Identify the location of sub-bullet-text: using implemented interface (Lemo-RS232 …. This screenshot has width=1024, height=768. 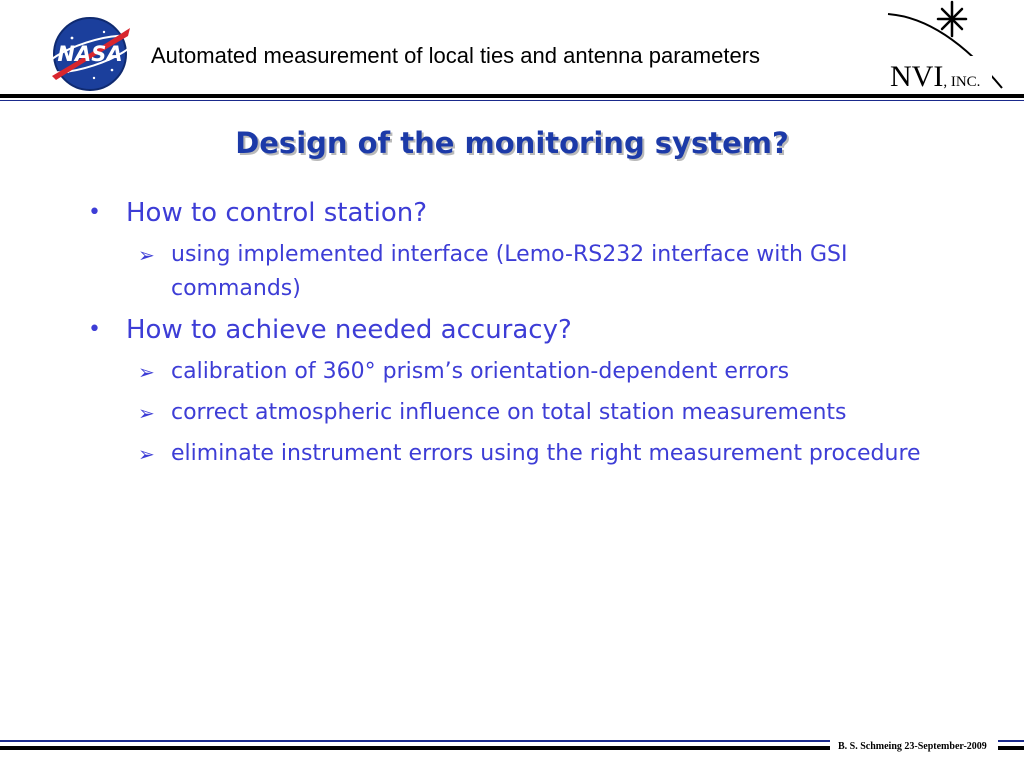
(509, 271).